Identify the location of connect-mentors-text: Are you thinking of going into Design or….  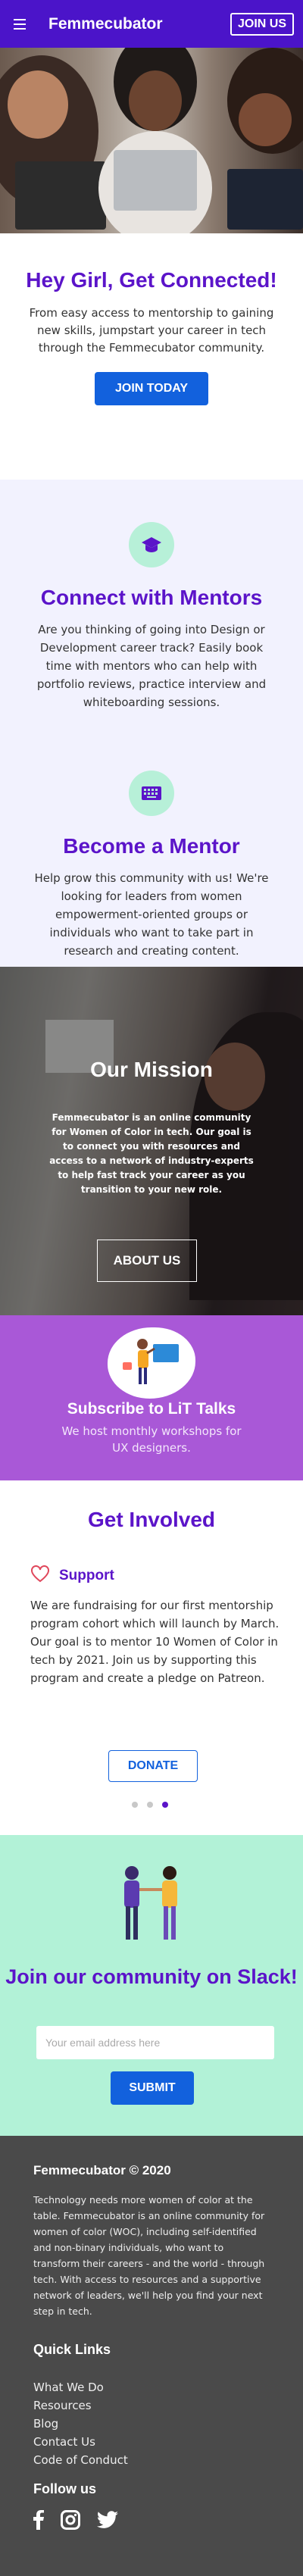
(151, 666).